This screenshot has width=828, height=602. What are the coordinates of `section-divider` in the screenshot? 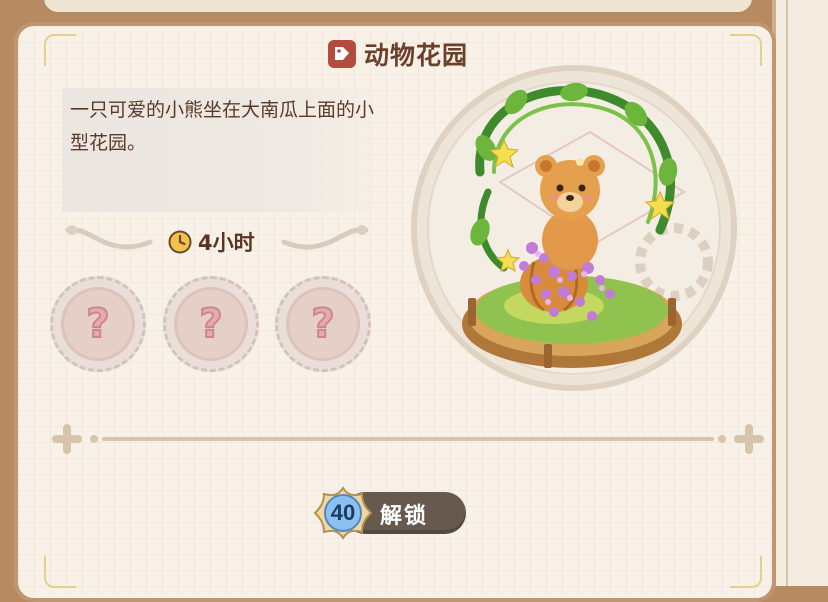 It's located at (408, 439).